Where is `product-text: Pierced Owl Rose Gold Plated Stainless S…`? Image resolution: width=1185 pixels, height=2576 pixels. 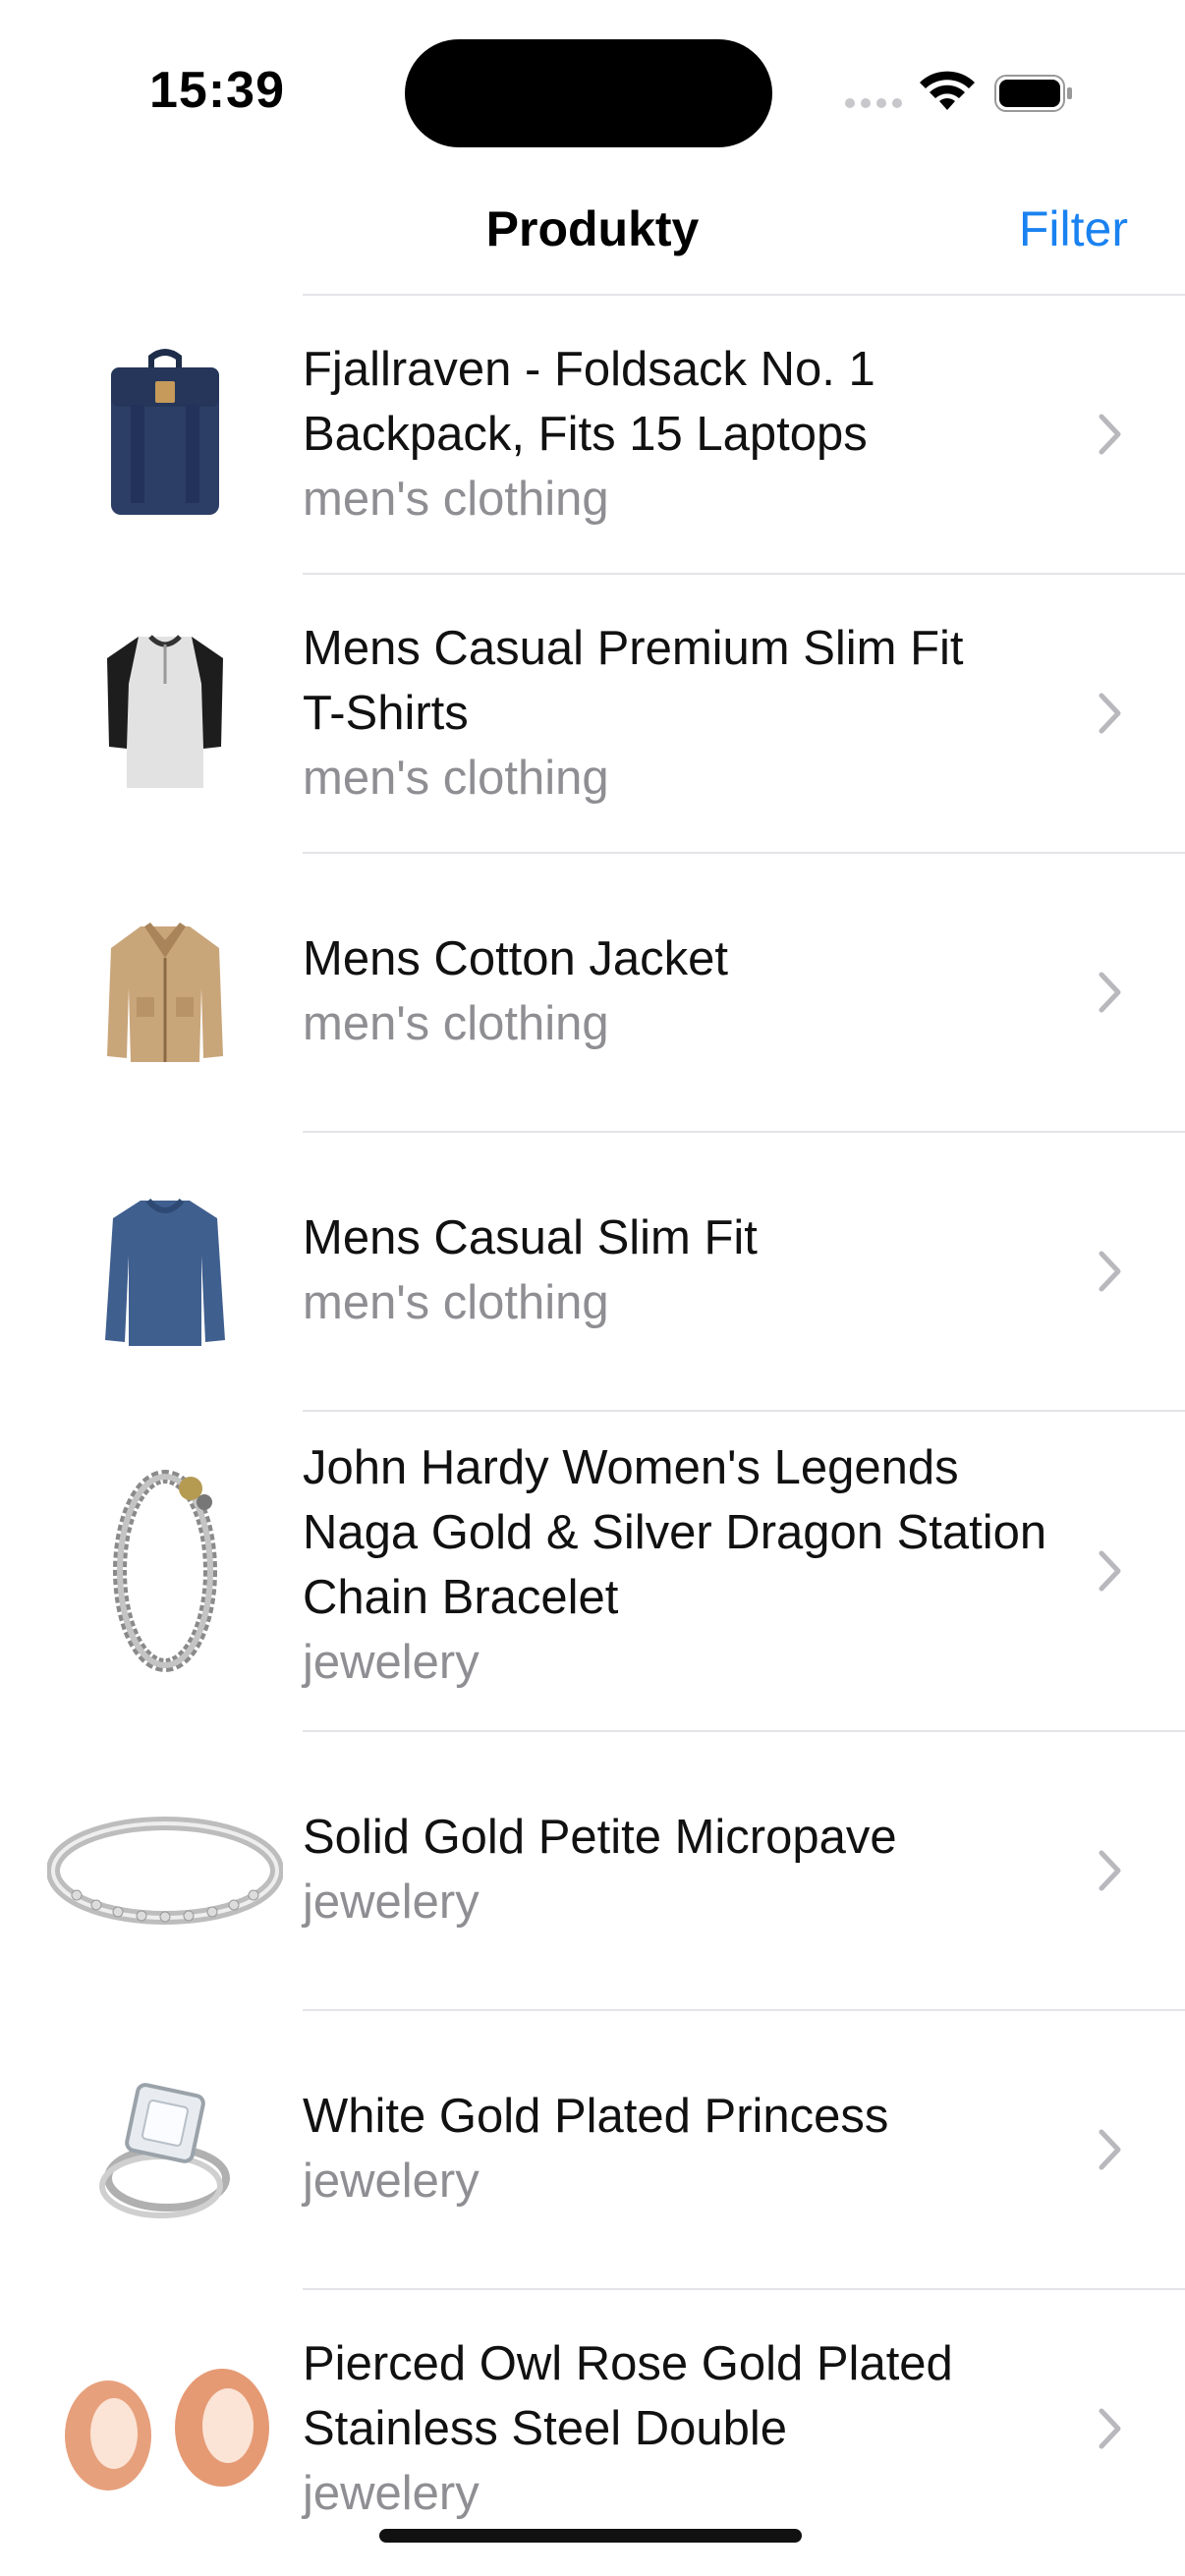
product-text: Pierced Owl Rose Gold Plated Stainless S… is located at coordinates (685, 2428).